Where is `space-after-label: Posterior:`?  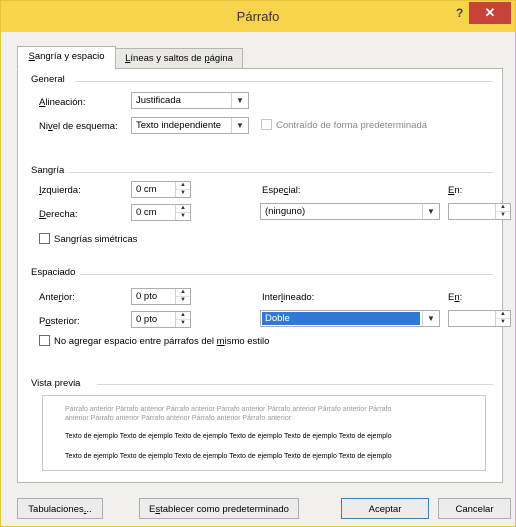 space-after-label: Posterior: is located at coordinates (59, 321).